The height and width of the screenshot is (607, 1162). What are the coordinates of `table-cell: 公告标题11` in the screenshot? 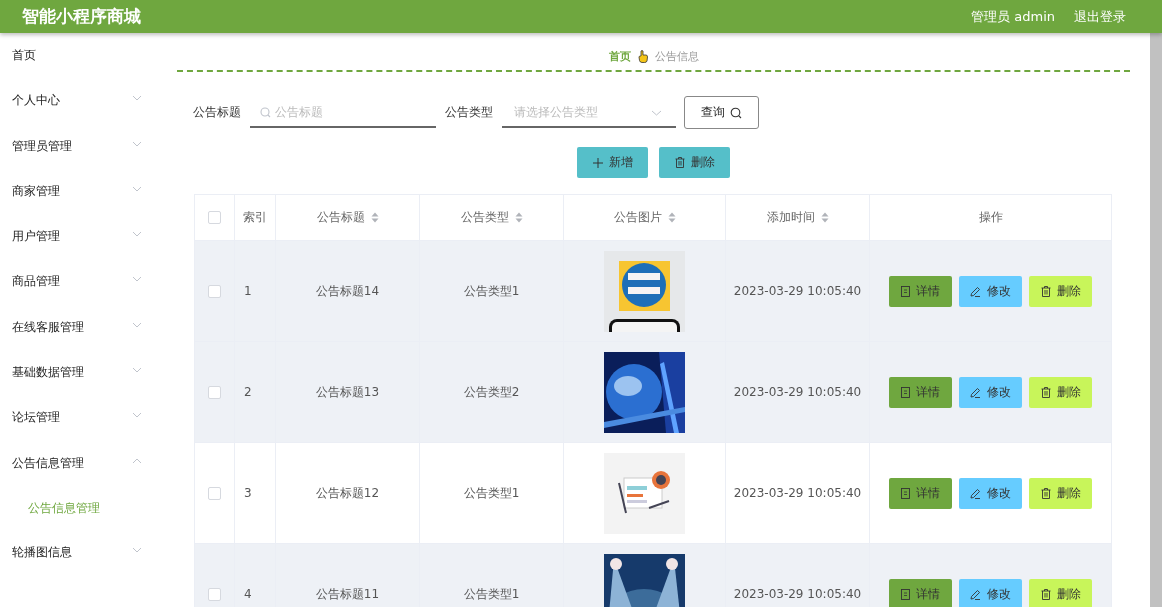 It's located at (347, 594).